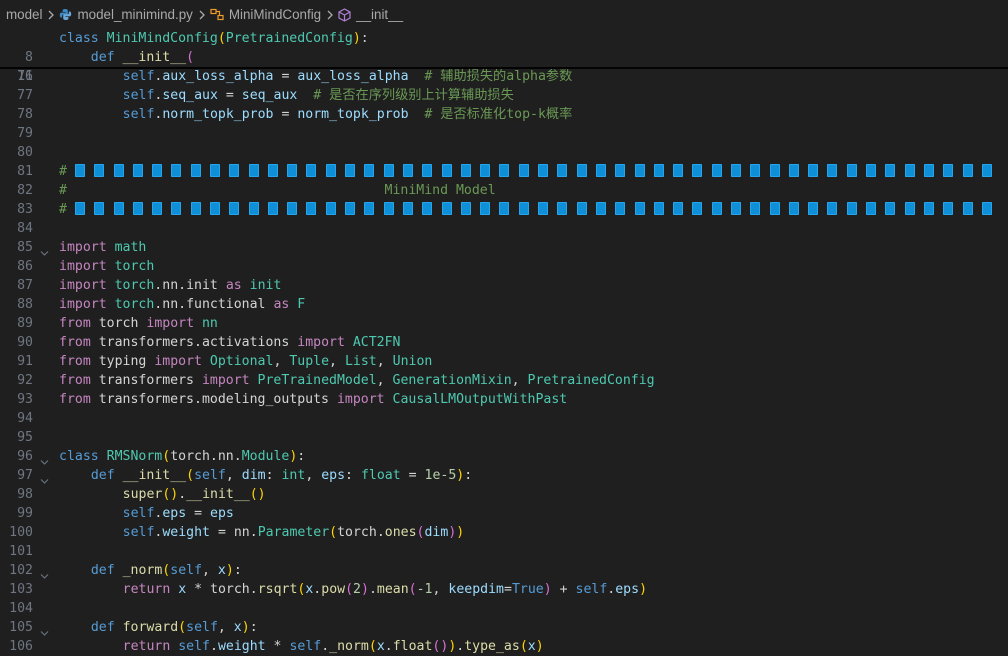  I want to click on line-number: 103, so click(21, 589).